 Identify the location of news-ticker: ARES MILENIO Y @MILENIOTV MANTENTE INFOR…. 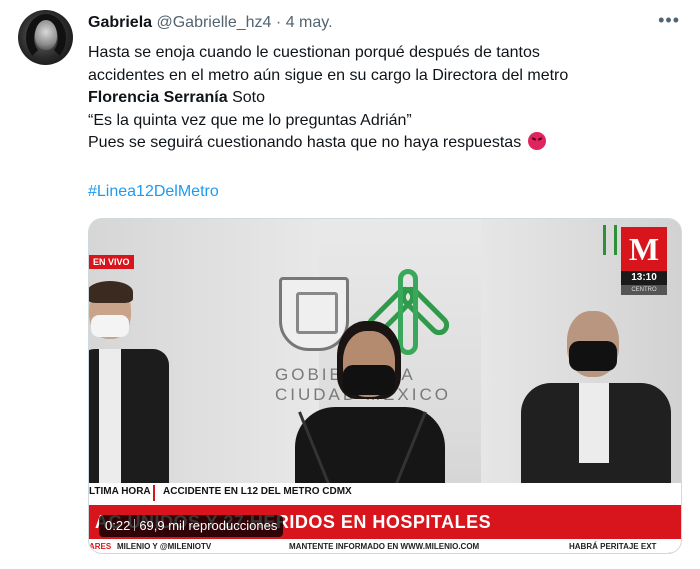
(385, 546).